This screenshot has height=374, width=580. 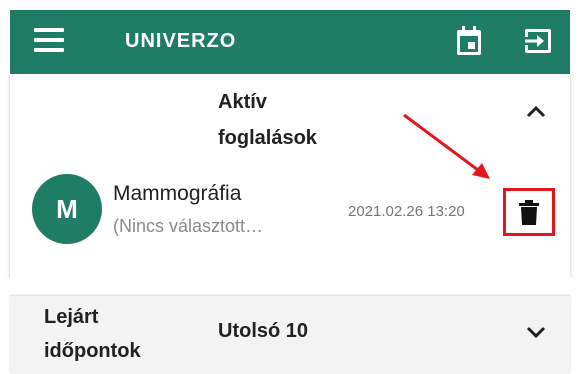 What do you see at coordinates (263, 331) in the screenshot?
I see `expired-subtitle: Utolsó 10` at bounding box center [263, 331].